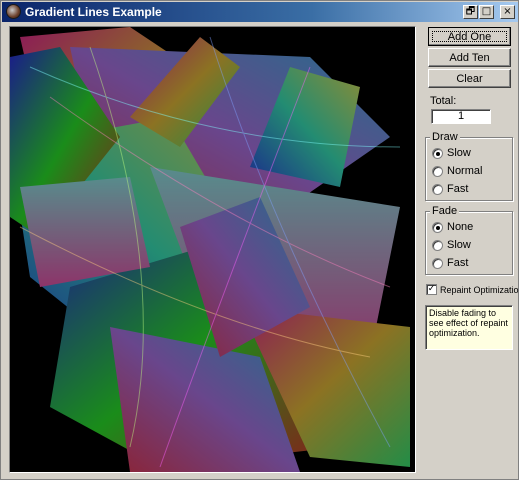 The width and height of the screenshot is (519, 480). I want to click on restore-button: 🗗, so click(470, 12).